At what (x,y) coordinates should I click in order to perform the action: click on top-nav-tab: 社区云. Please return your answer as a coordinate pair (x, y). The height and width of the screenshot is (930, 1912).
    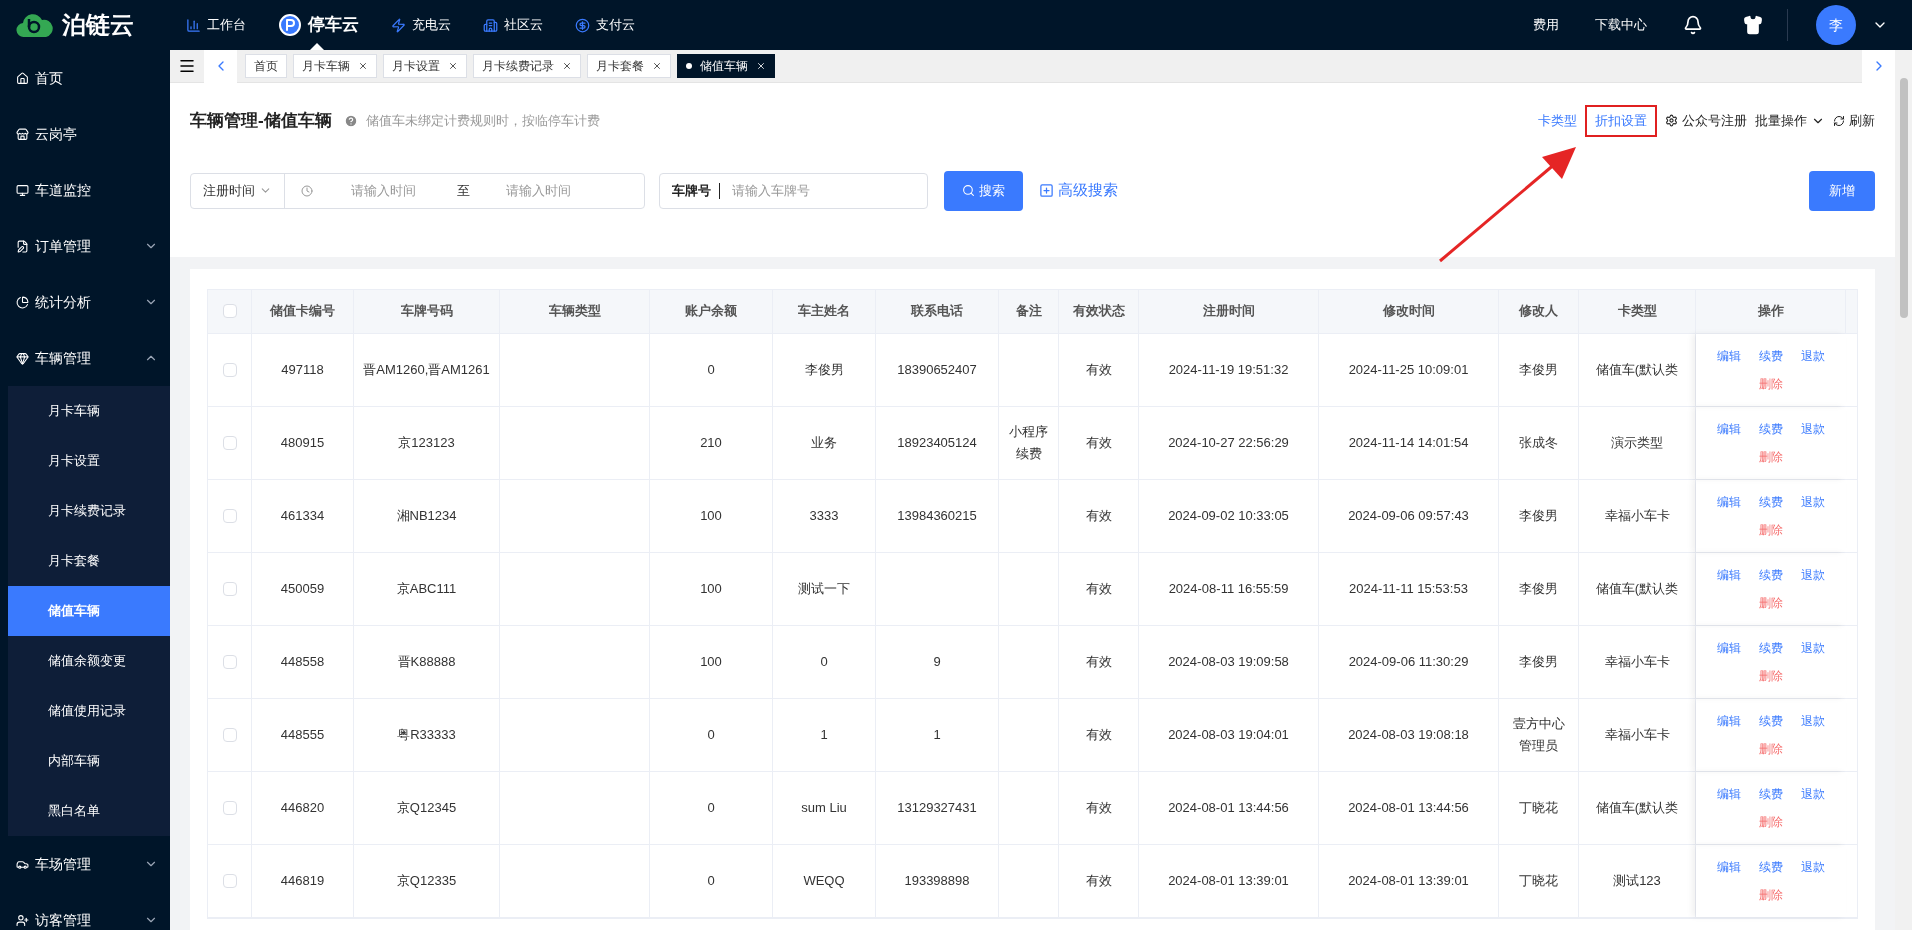
    Looking at the image, I should click on (513, 25).